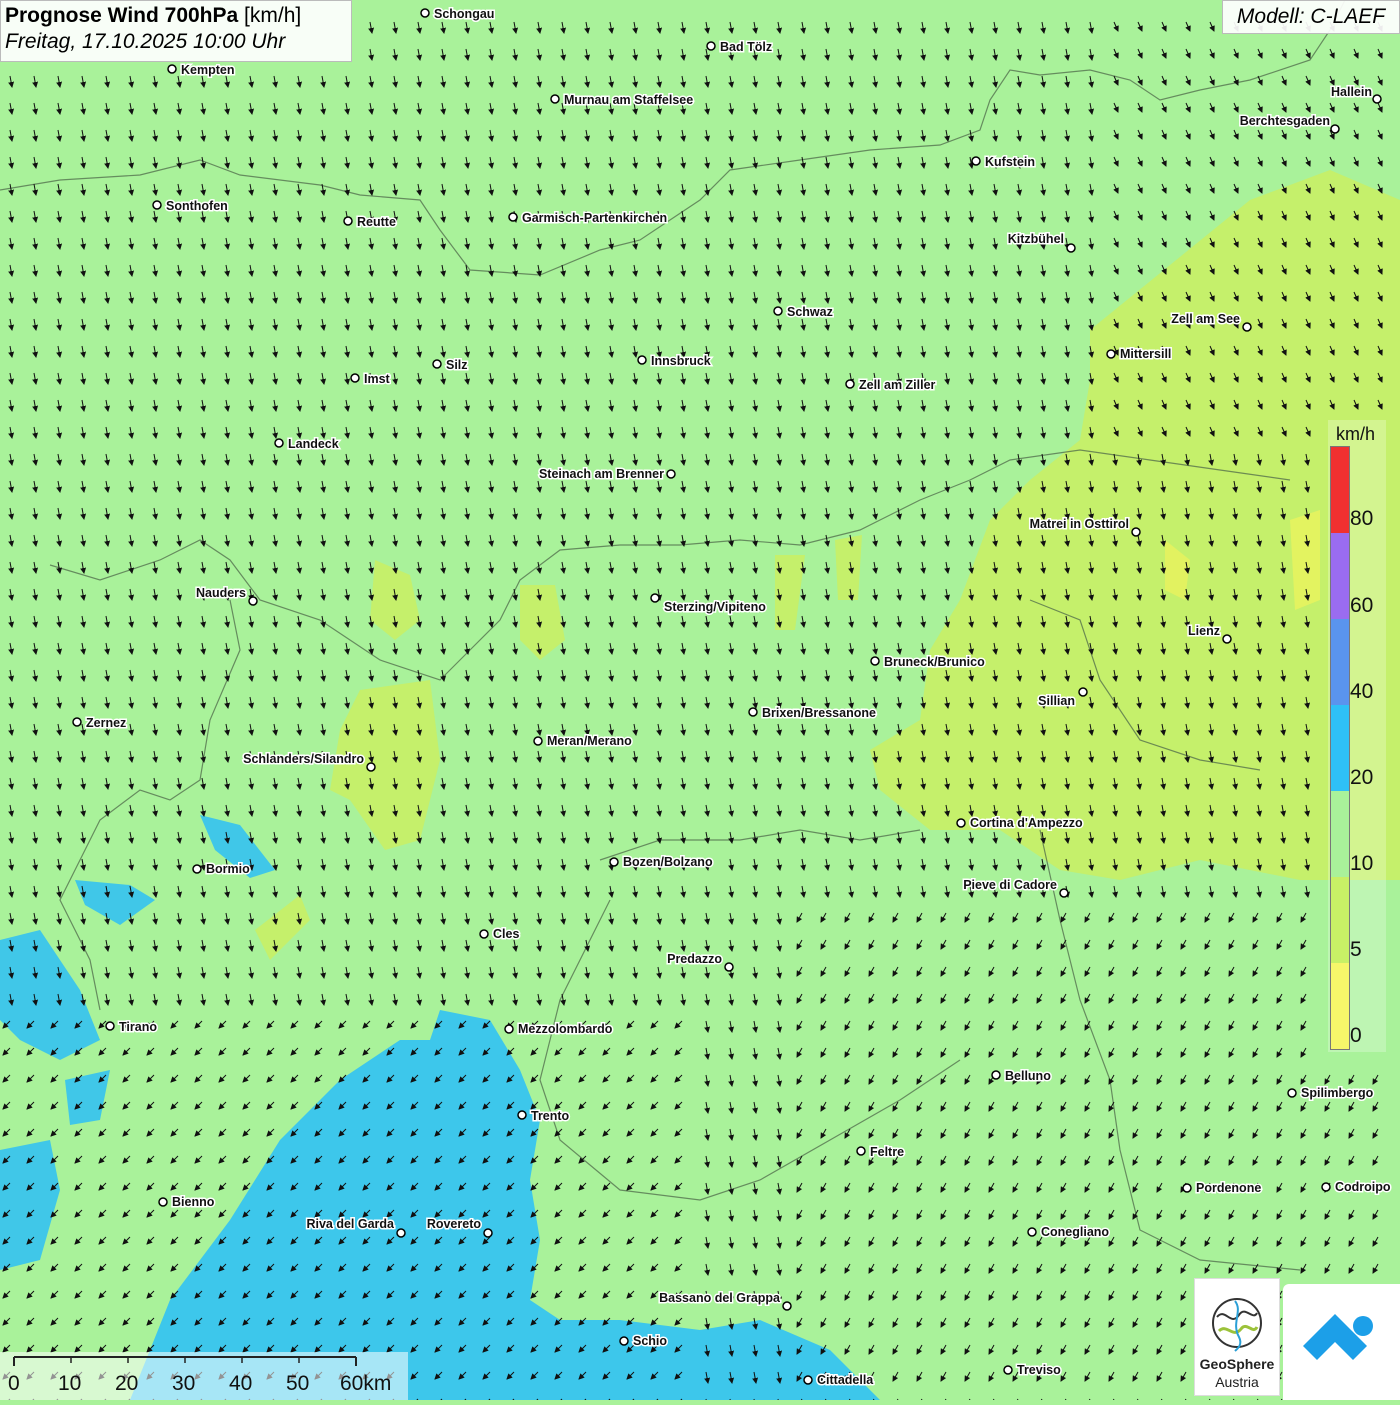  I want to click on forecast-datetime: Freitag, 17.10.2025 10:00 Uhr, so click(145, 41).